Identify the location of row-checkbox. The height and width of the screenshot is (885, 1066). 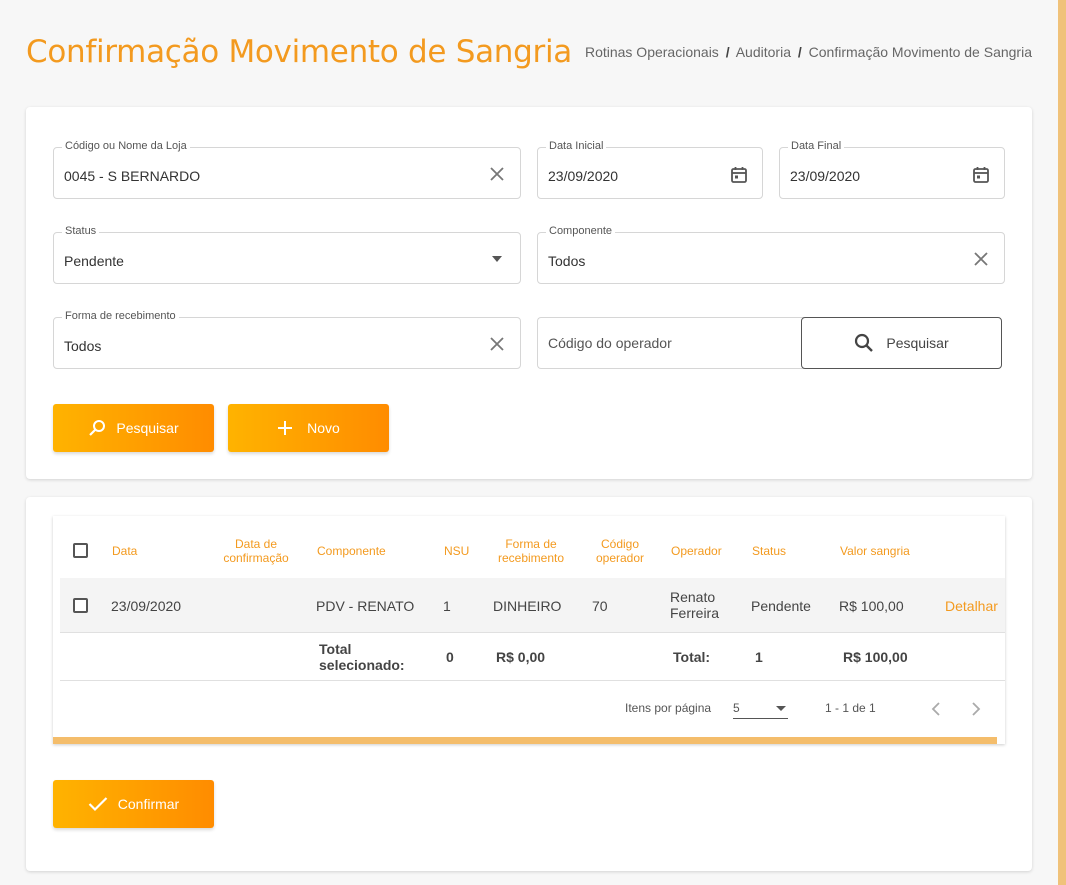
(80, 605).